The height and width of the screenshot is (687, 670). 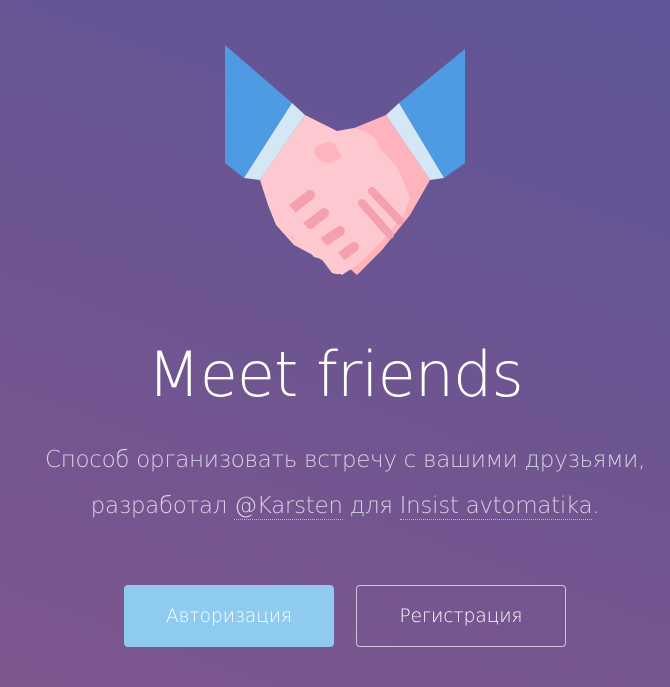 I want to click on description-prefix: разработал, so click(x=159, y=506).